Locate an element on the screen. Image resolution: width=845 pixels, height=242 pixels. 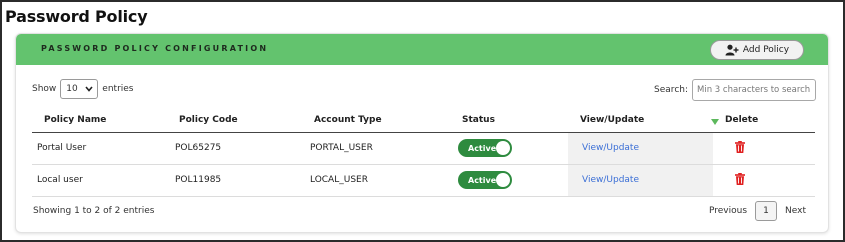
header-view-update-label: View/Update is located at coordinates (612, 119).